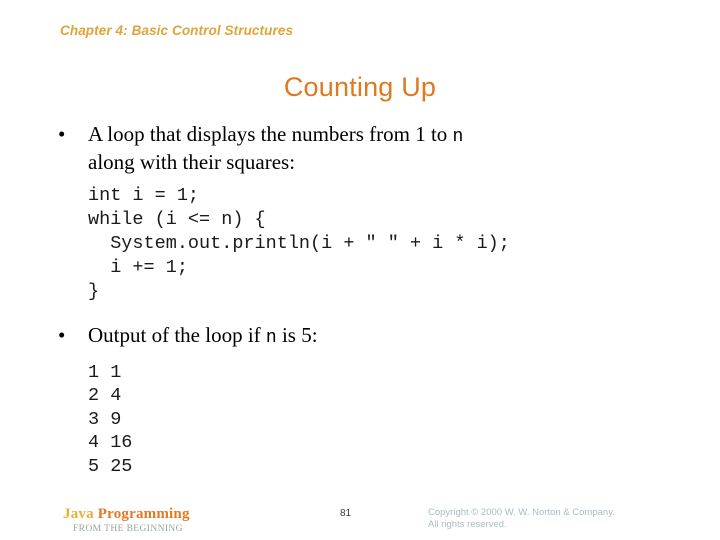 The height and width of the screenshot is (540, 720). What do you see at coordinates (467, 524) in the screenshot?
I see `copyright-line-2: All rights reserved.` at bounding box center [467, 524].